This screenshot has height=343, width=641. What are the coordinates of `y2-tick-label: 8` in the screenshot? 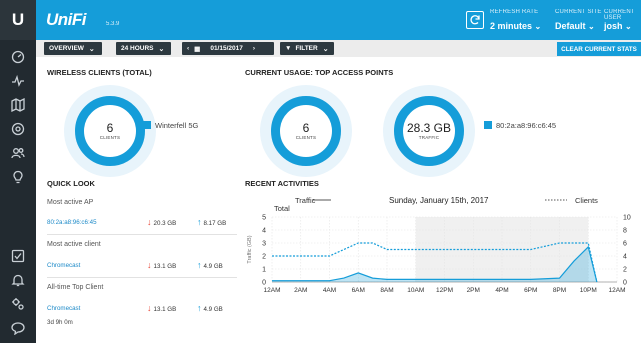 It's located at (625, 231).